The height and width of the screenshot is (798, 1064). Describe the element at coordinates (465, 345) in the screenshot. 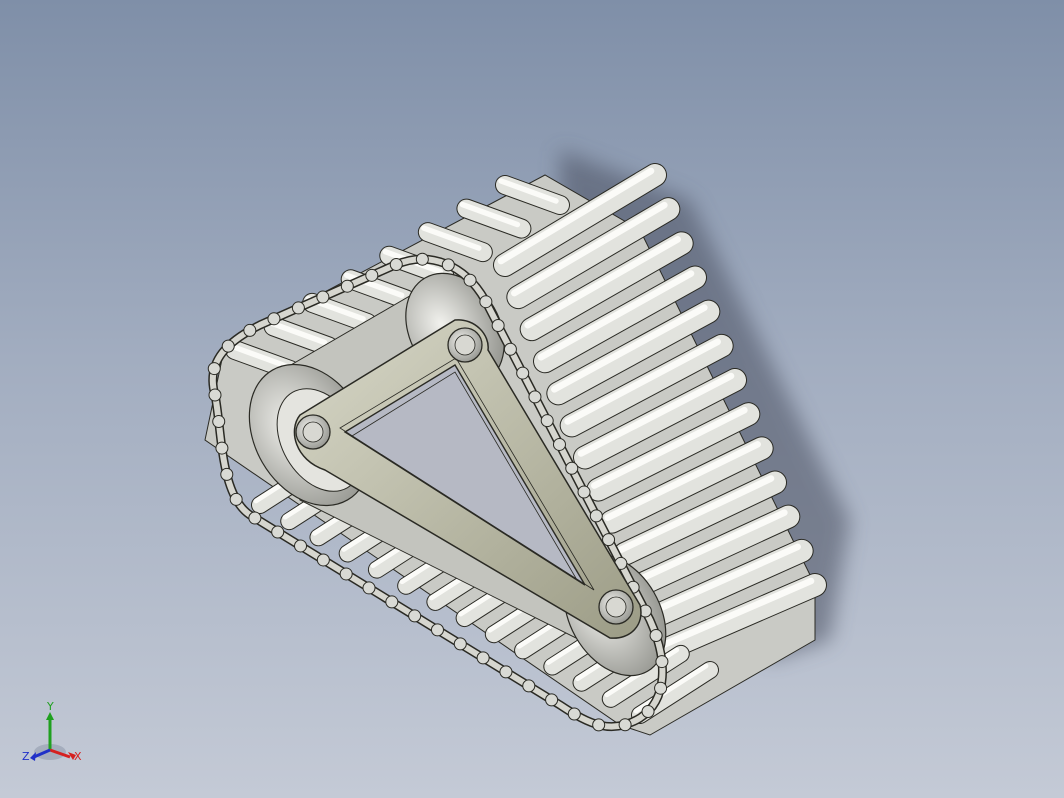

I see `top-axle-hub` at that location.